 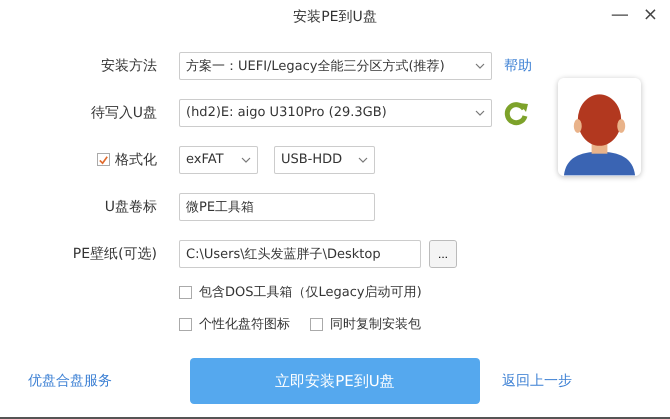 I want to click on input-field: C:\Users\红头发蓝胖子\Desktop, so click(x=300, y=254).